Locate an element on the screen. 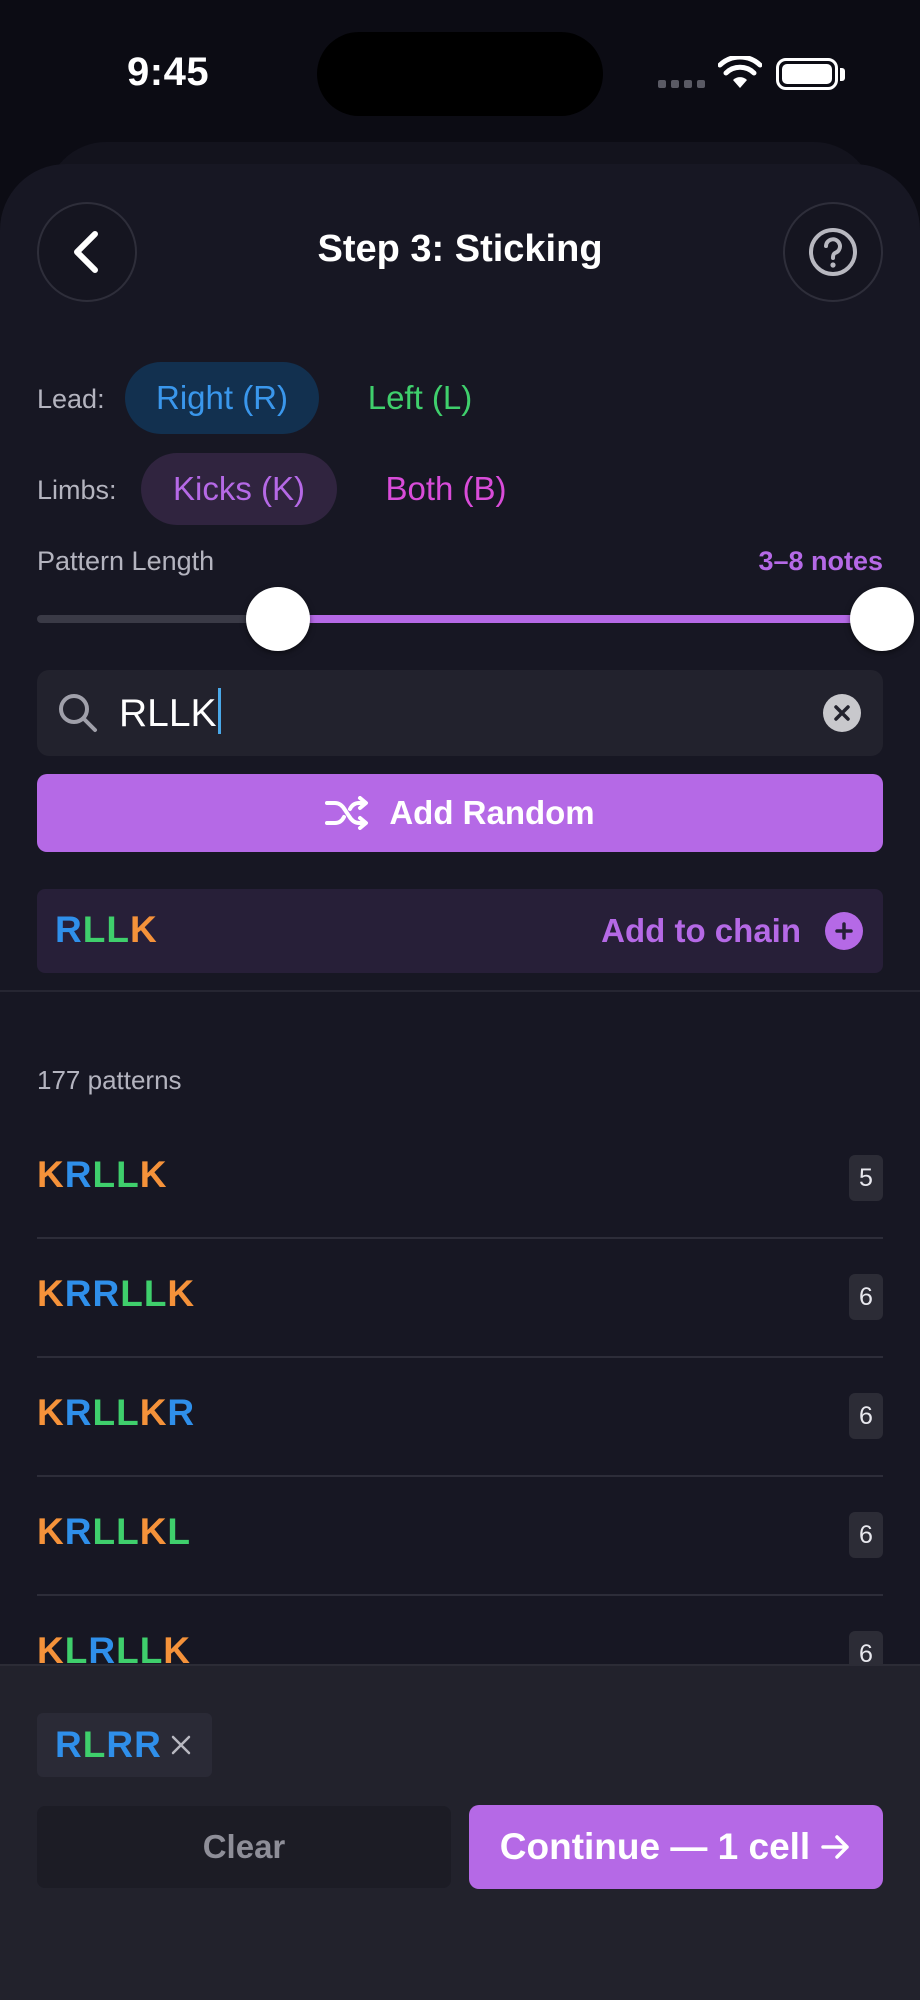 This screenshot has height=2000, width=920. page-title: Step 3: Sticking is located at coordinates (460, 249).